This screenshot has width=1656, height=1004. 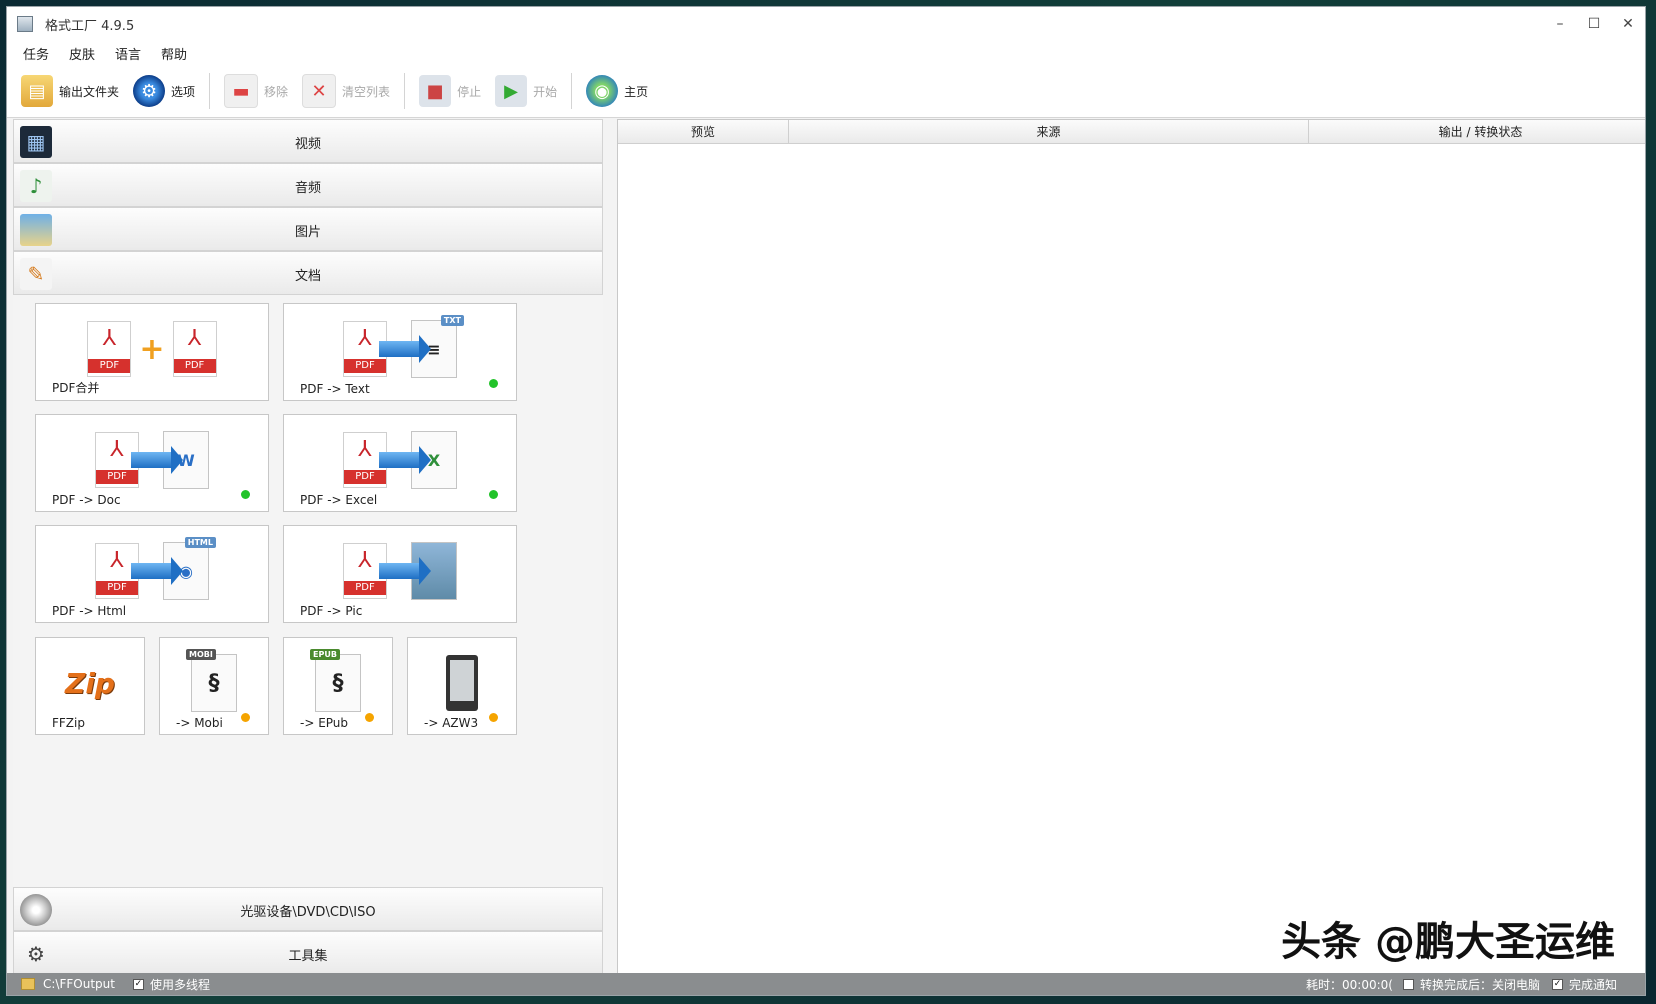 I want to click on tile-pdf-merge-label: PDF合并, so click(x=76, y=388).